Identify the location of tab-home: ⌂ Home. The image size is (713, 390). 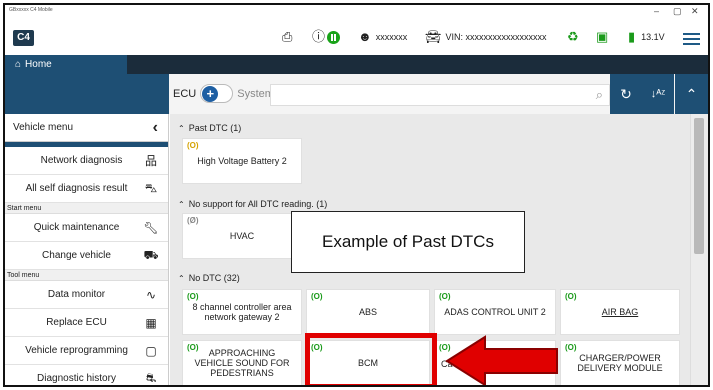
(66, 64).